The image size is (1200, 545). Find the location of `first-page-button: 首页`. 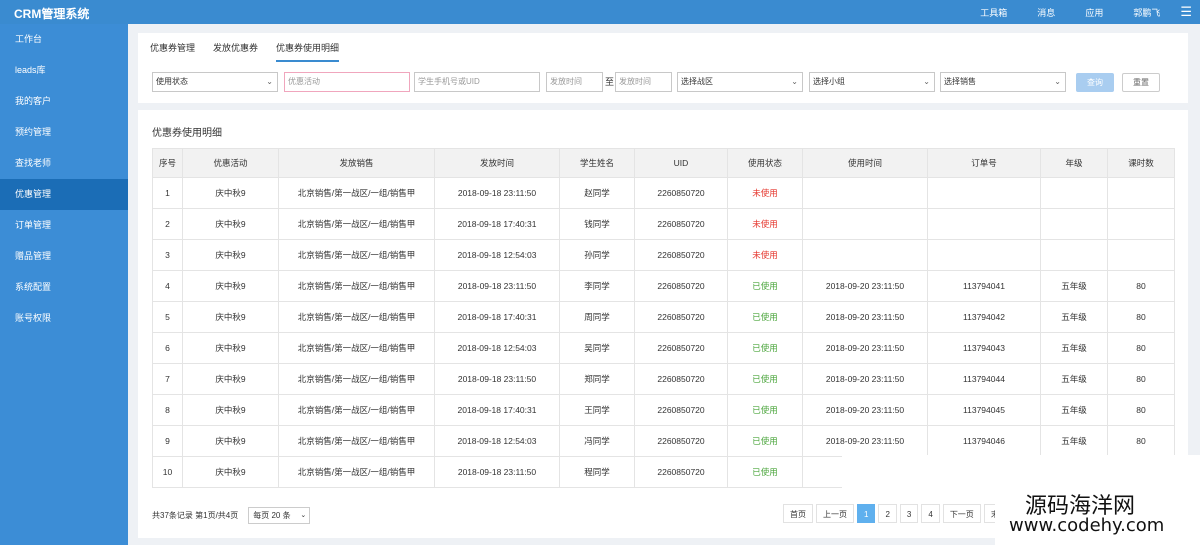

first-page-button: 首页 is located at coordinates (798, 513).